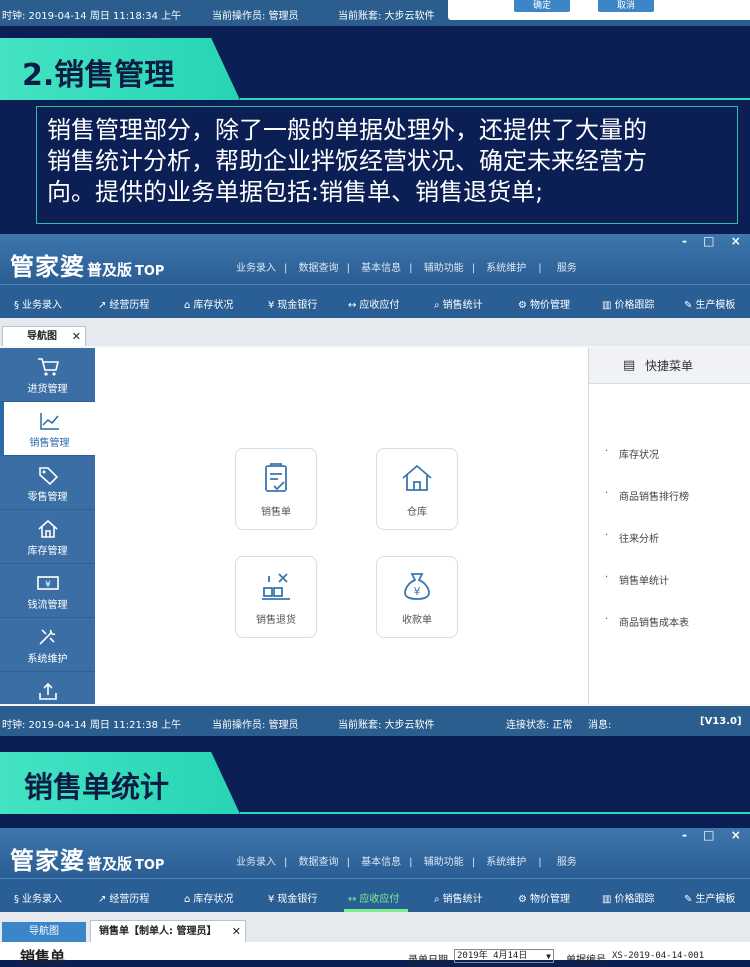 The width and height of the screenshot is (750, 967). I want to click on status-version: [V13.0], so click(721, 721).